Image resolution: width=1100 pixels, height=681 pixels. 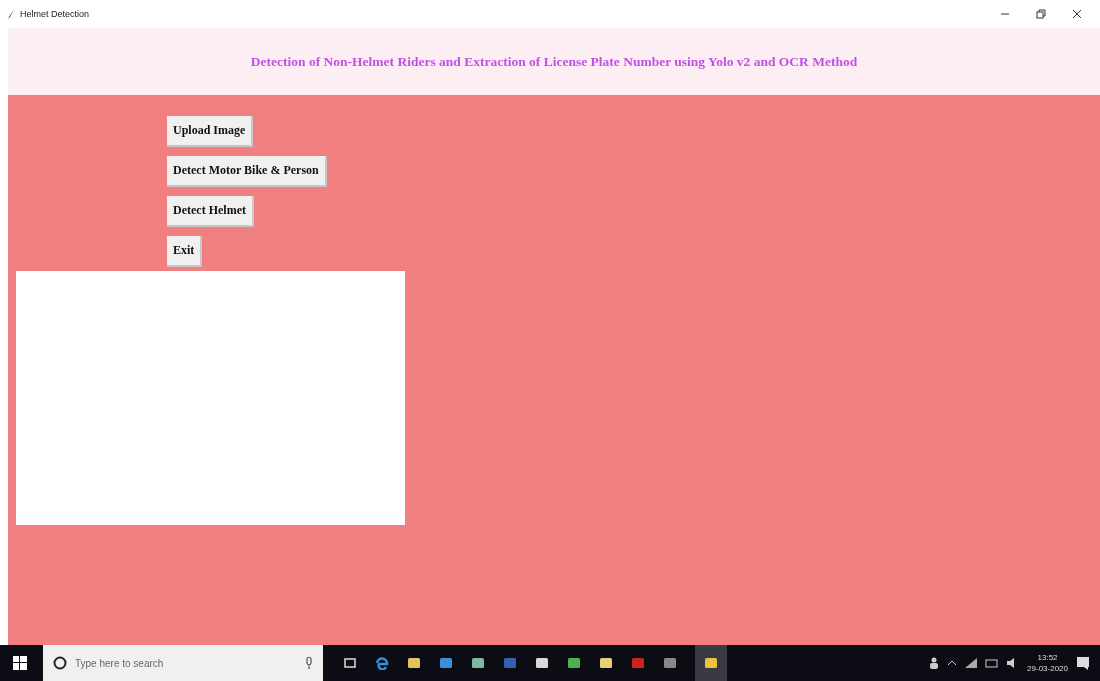 I want to click on clock: 13:52 29-03-2020, so click(x=1047, y=663).